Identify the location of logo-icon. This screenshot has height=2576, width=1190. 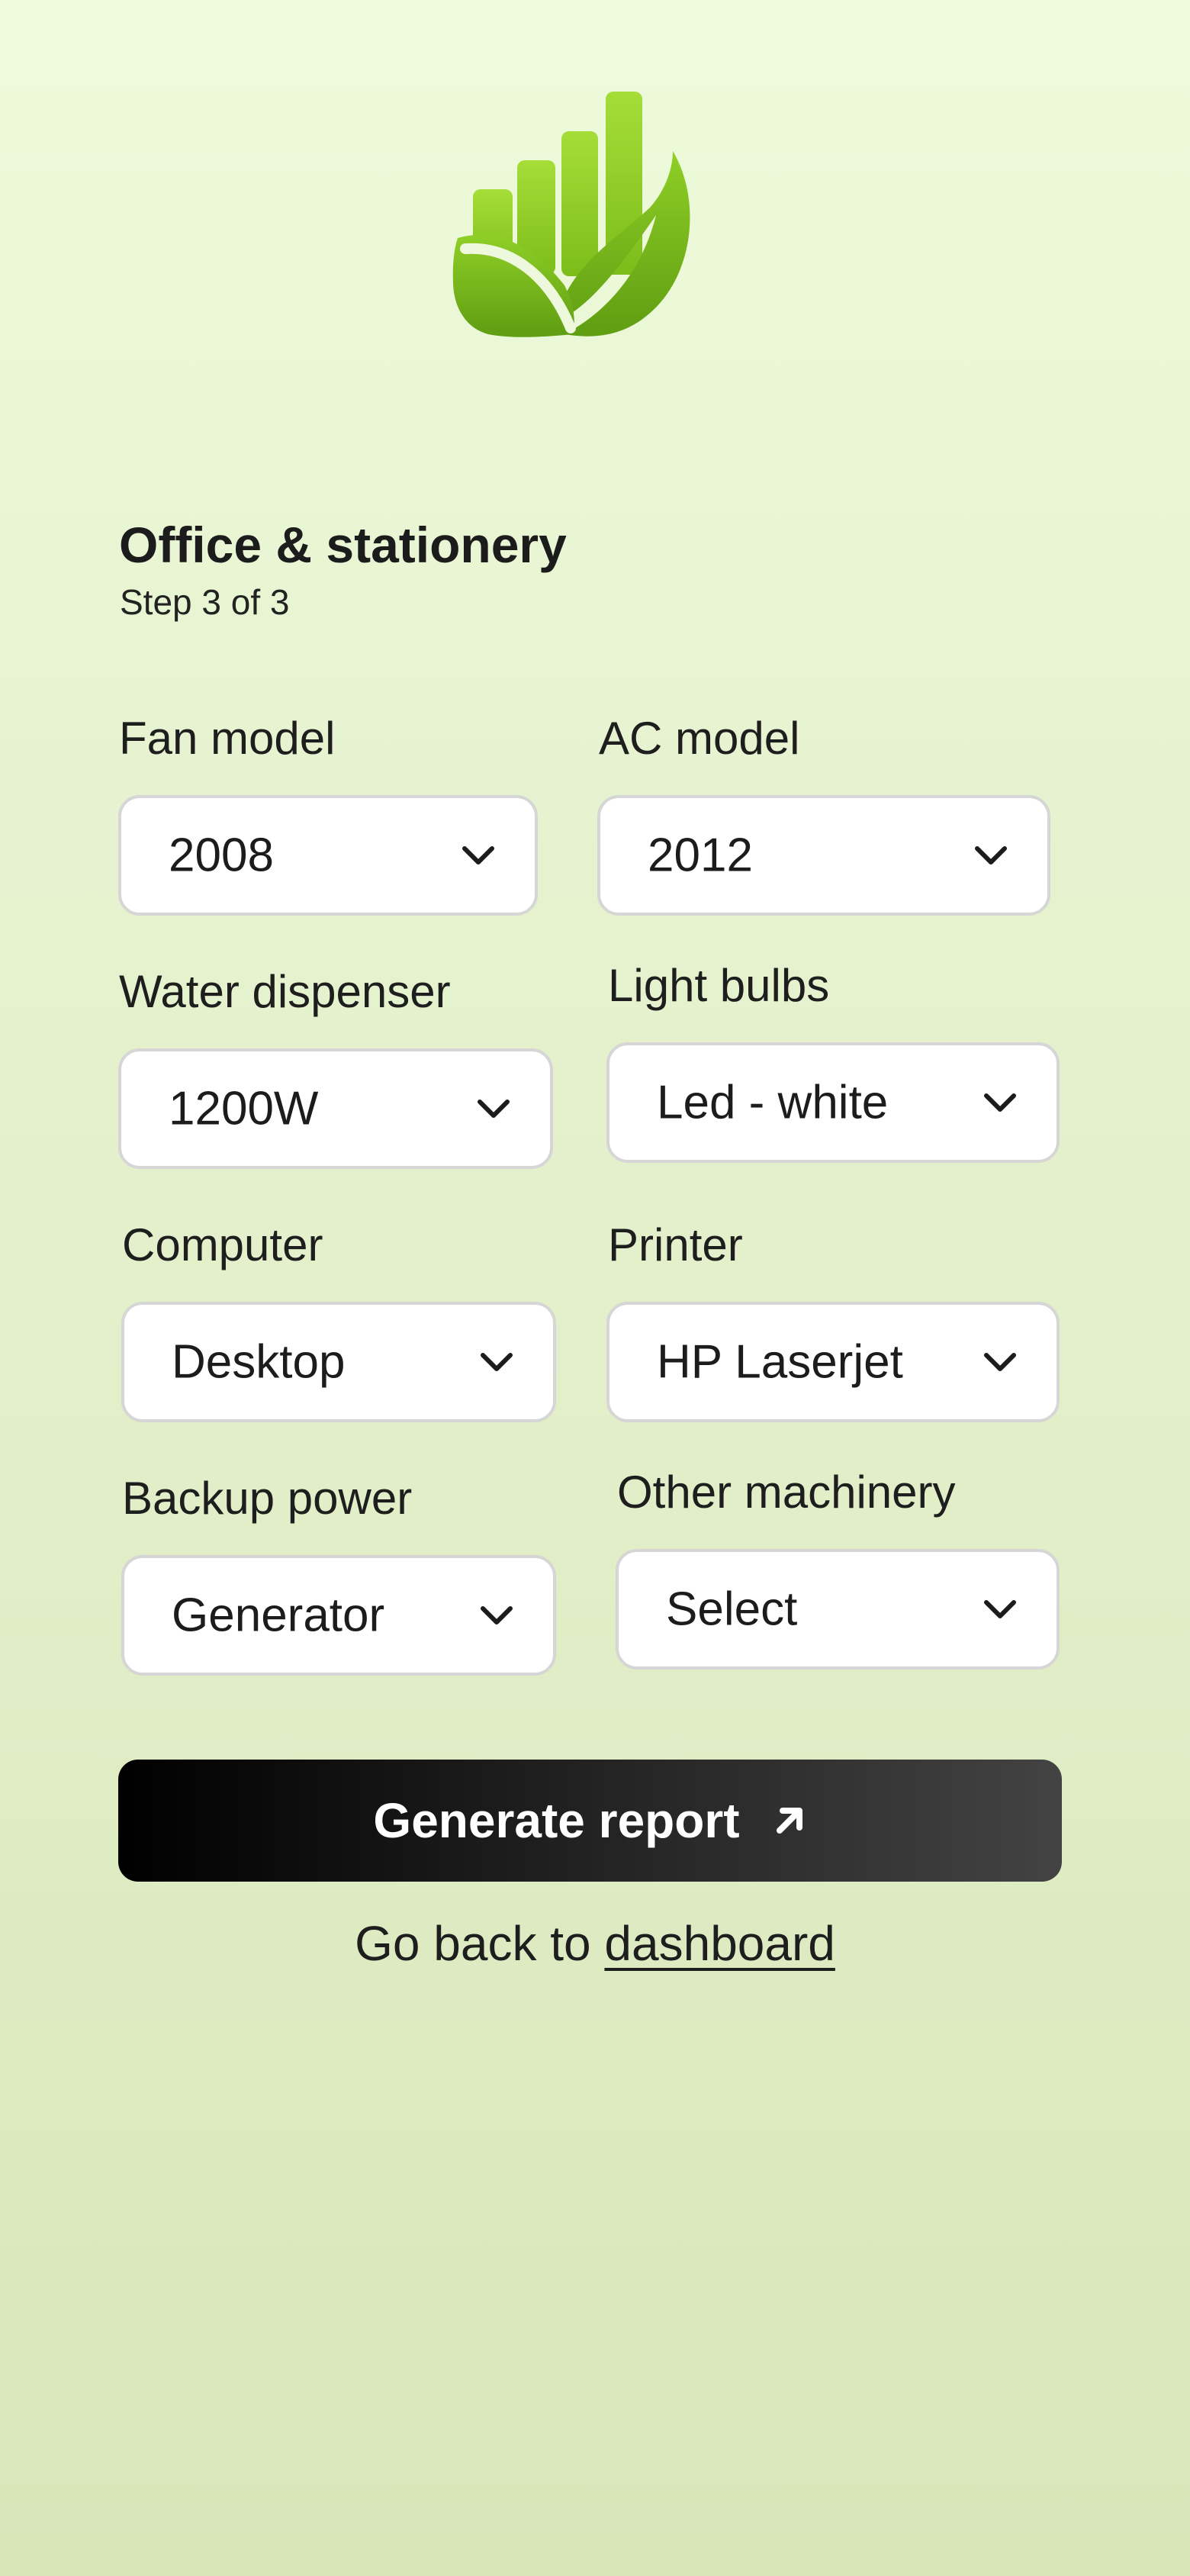
(571, 214).